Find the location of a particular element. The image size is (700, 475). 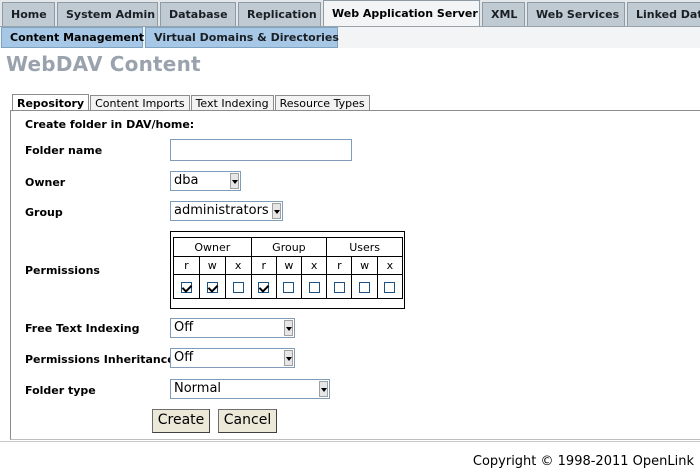

nav-tab-database: Database is located at coordinates (198, 14).